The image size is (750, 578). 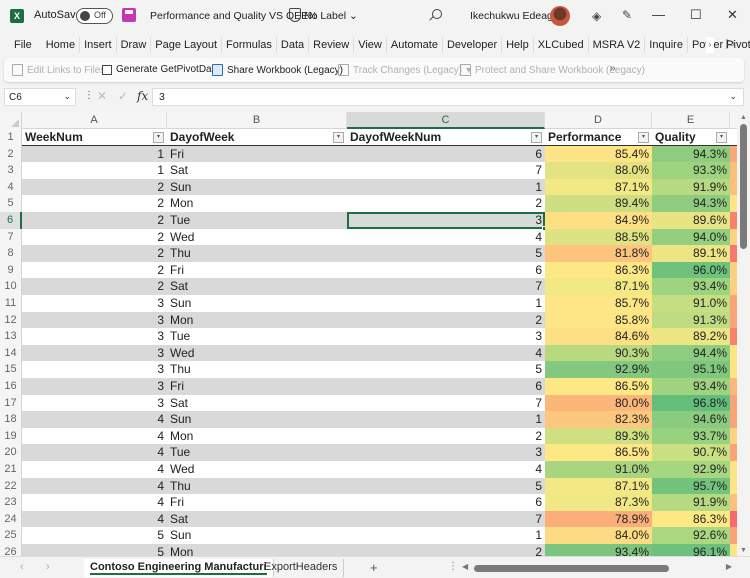 What do you see at coordinates (598, 403) in the screenshot?
I see `cell-performance: 80.0%` at bounding box center [598, 403].